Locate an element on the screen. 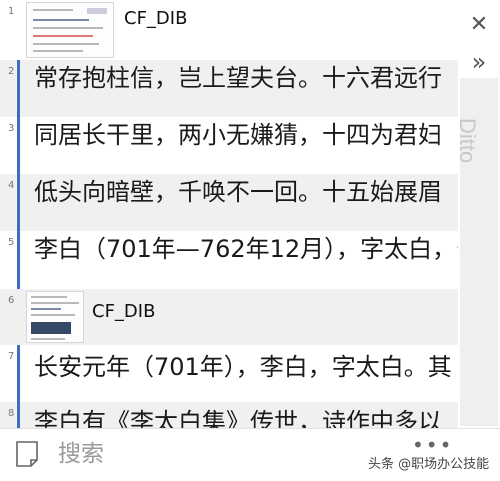 Image resolution: width=500 pixels, height=481 pixels. clip-item-1: 1 CF_DIB is located at coordinates (229, 30).